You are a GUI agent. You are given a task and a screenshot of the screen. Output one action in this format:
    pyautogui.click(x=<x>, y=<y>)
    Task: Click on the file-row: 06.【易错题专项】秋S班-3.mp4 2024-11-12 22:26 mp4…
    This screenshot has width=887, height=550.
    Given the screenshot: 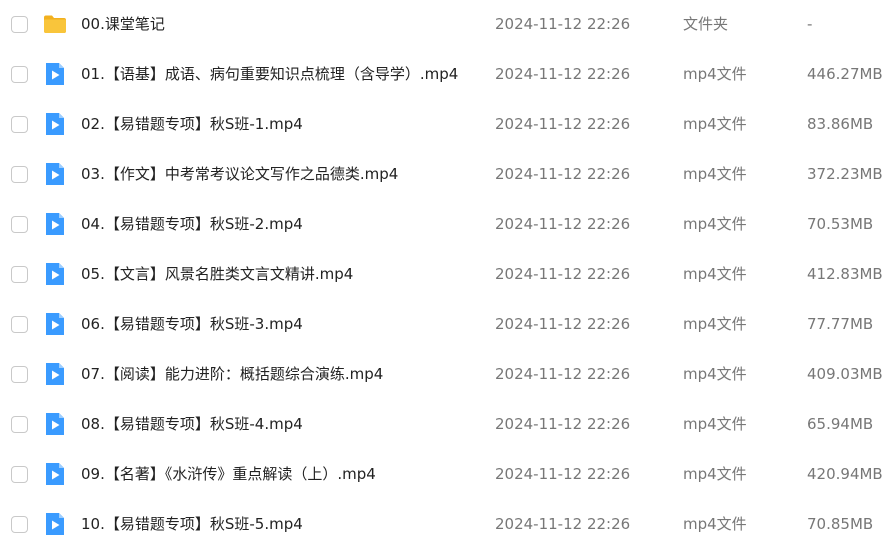 What is the action you would take?
    pyautogui.click(x=443, y=325)
    